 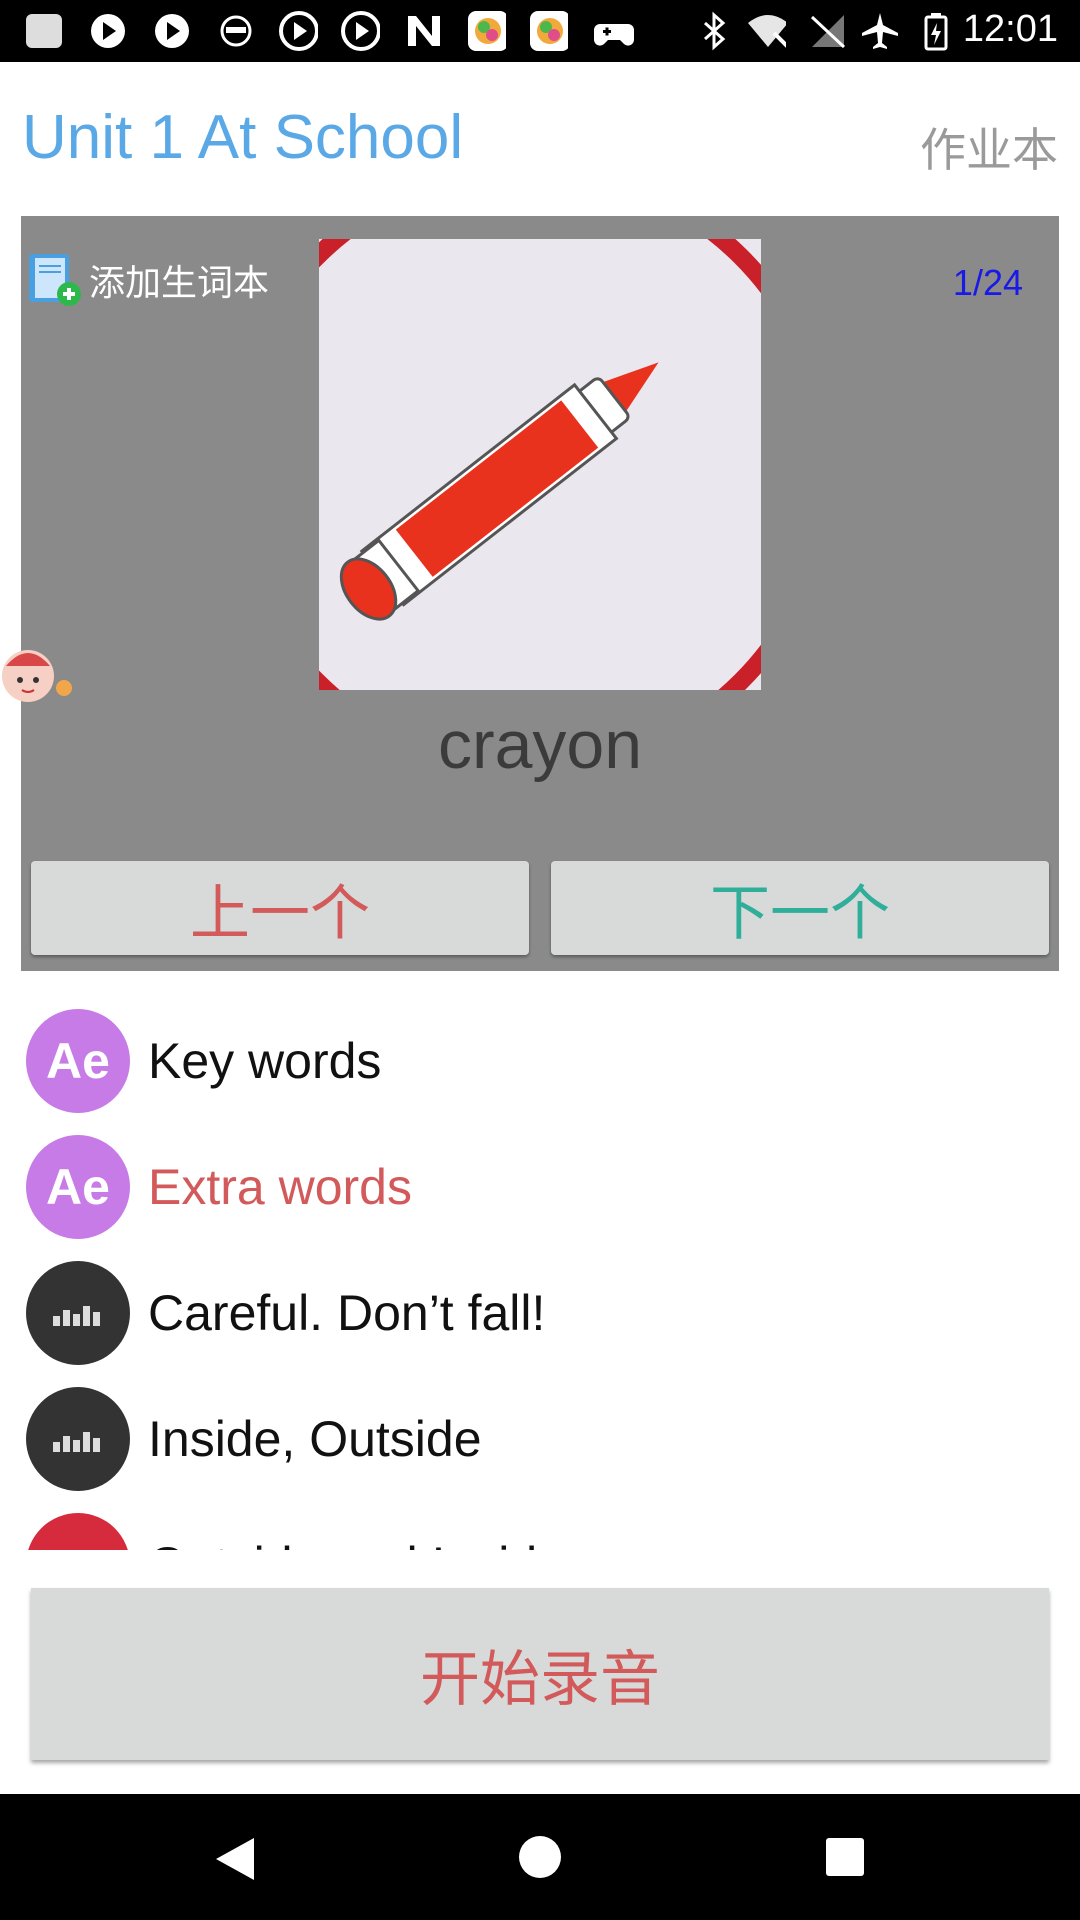 What do you see at coordinates (987, 282) in the screenshot?
I see `card-counter: 1/24` at bounding box center [987, 282].